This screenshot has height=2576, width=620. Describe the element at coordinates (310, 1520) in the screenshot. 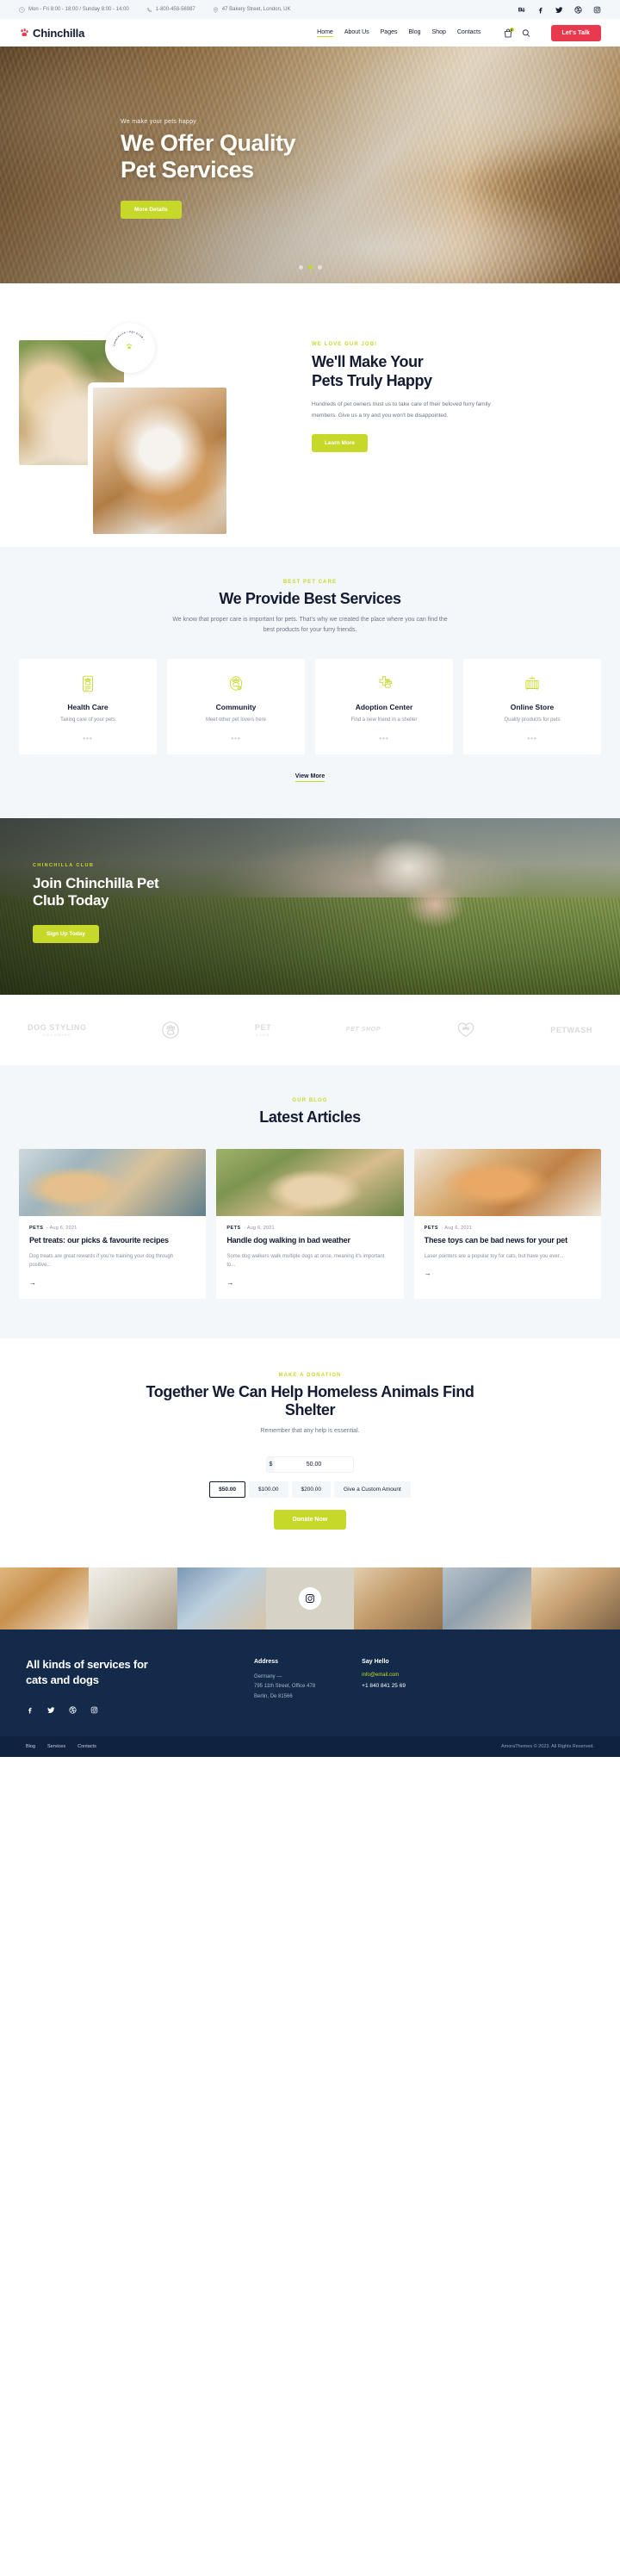

I see `donate-now-button: Donate Now` at that location.